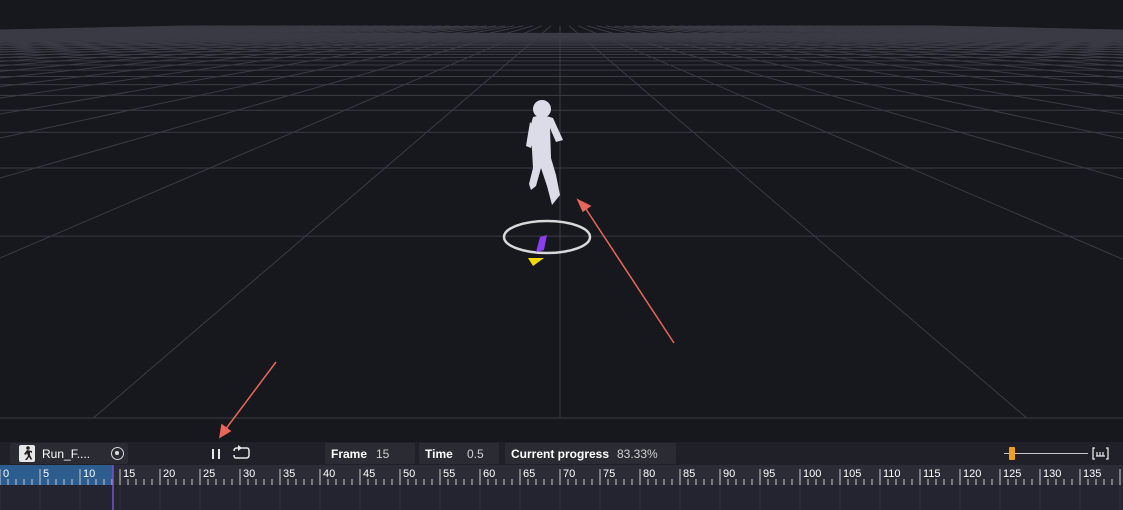 The height and width of the screenshot is (510, 1123). I want to click on time-label: Time, so click(439, 454).